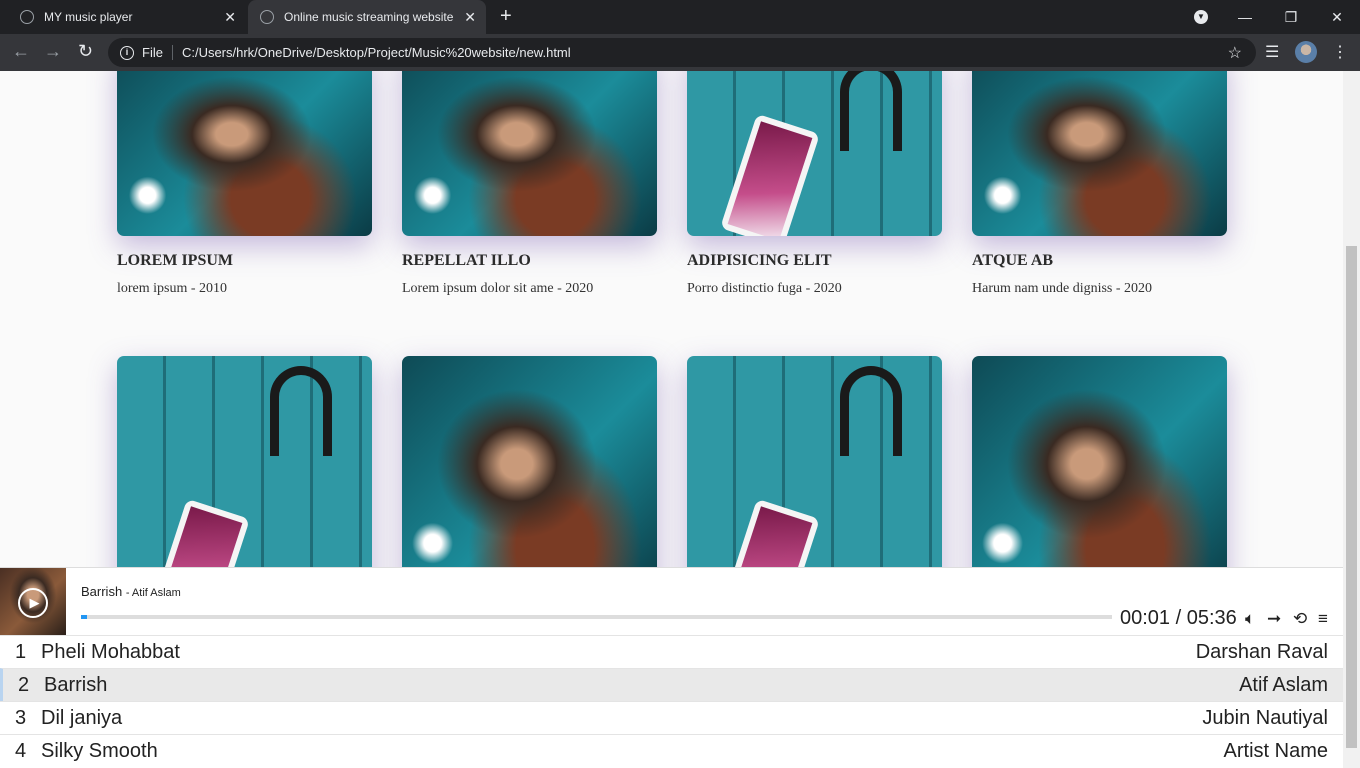 The height and width of the screenshot is (768, 1360). I want to click on reload-icon: ↻, so click(85, 51).